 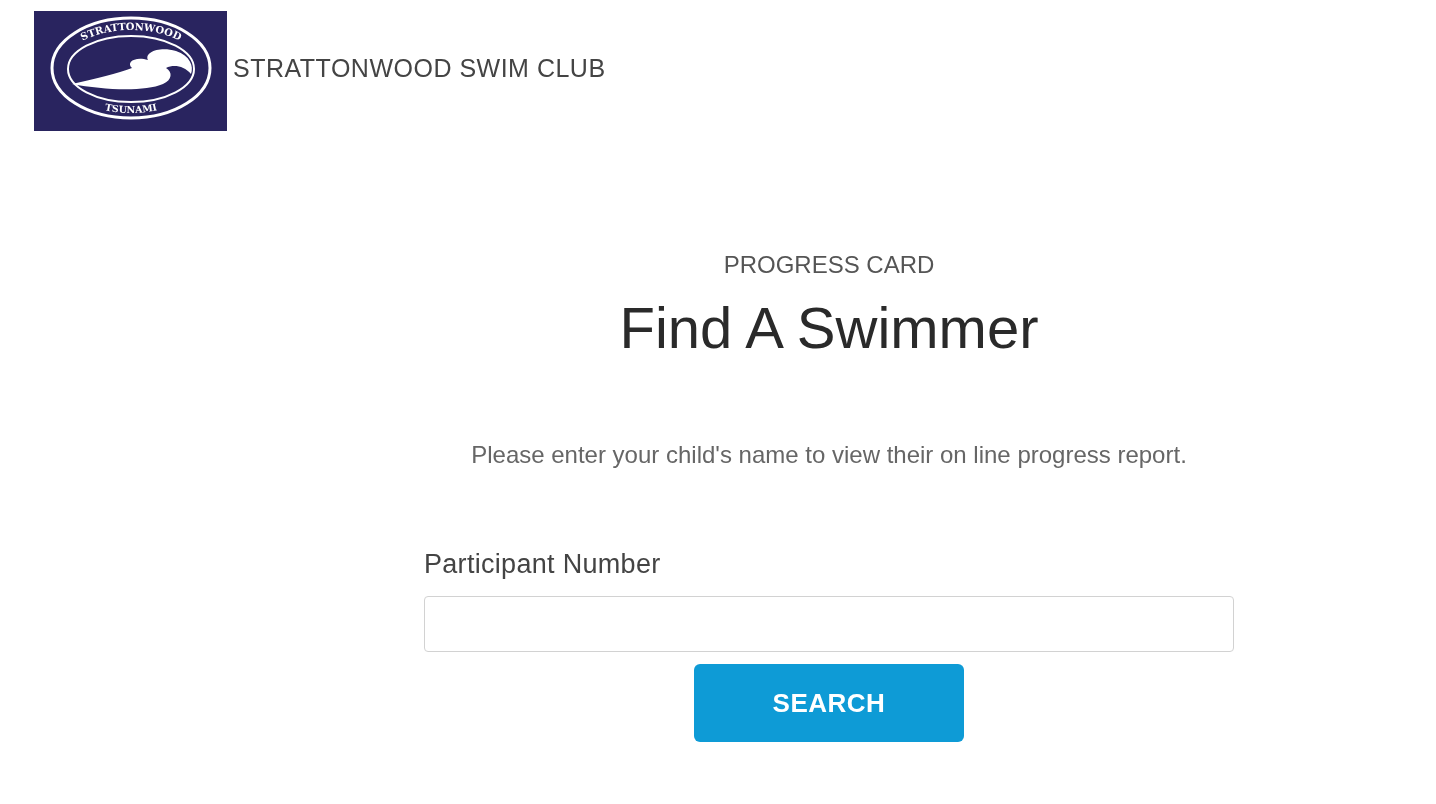 I want to click on section-label: PROGRESS CARD, so click(x=829, y=265).